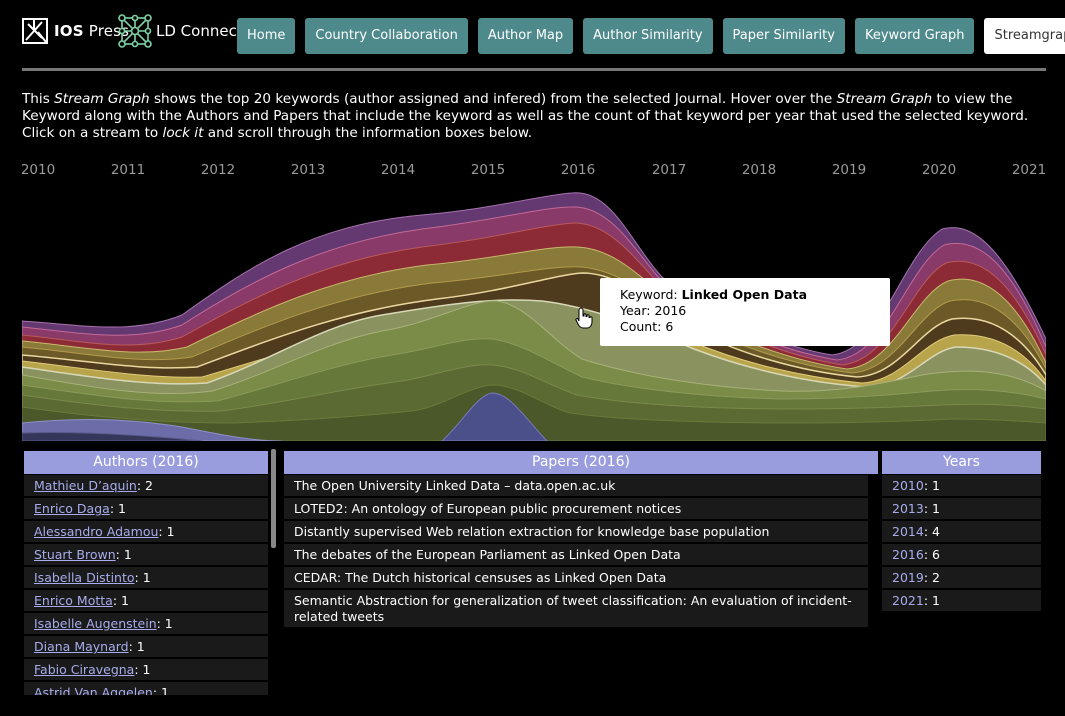  I want to click on author-link: Mathieu D’aquin, so click(85, 485).